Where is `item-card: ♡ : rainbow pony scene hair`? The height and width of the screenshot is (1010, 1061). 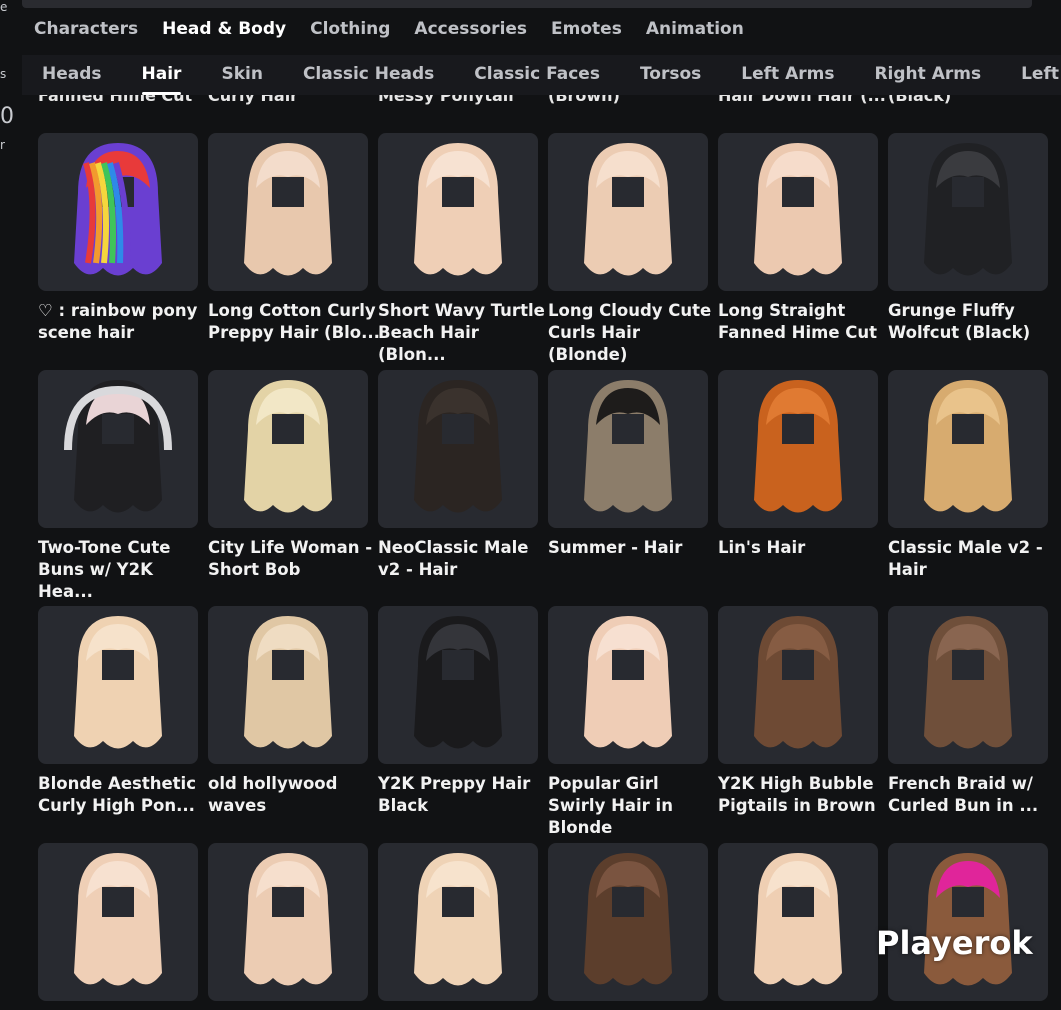 item-card: ♡ : rainbow pony scene hair is located at coordinates (118, 238).